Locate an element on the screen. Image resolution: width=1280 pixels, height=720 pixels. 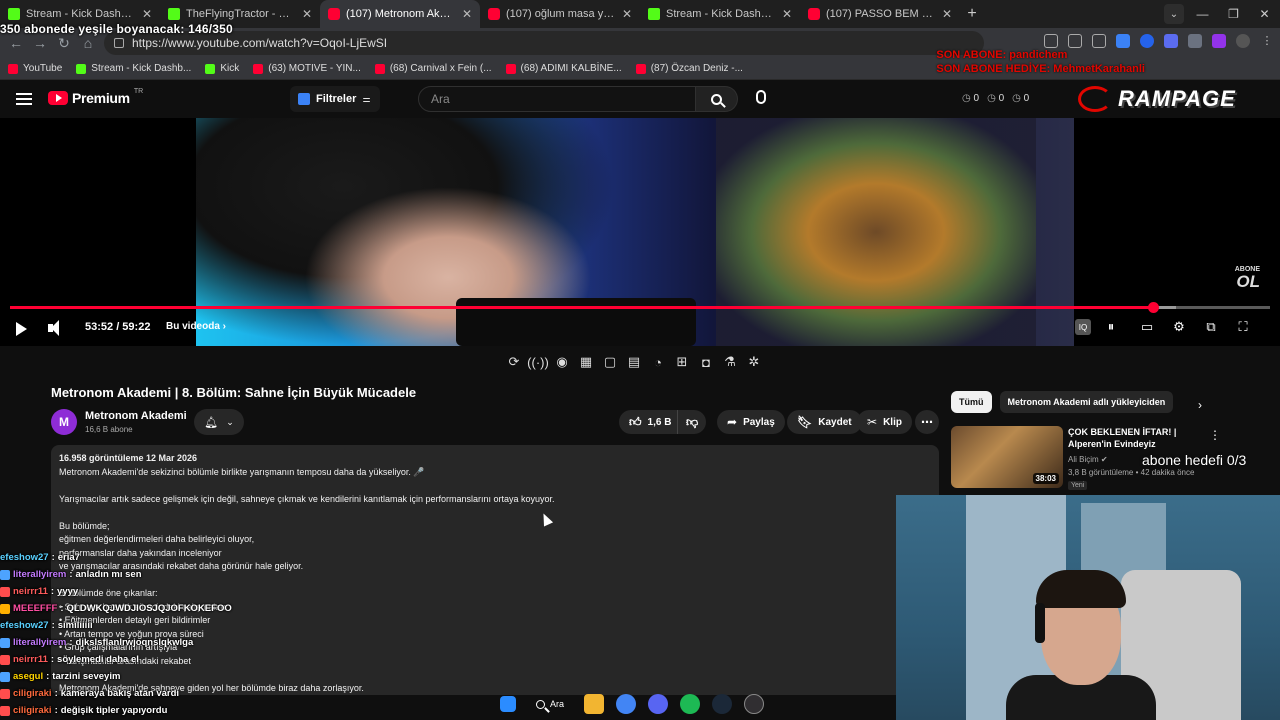
flask-icon: ⚗ is located at coordinates (730, 362).